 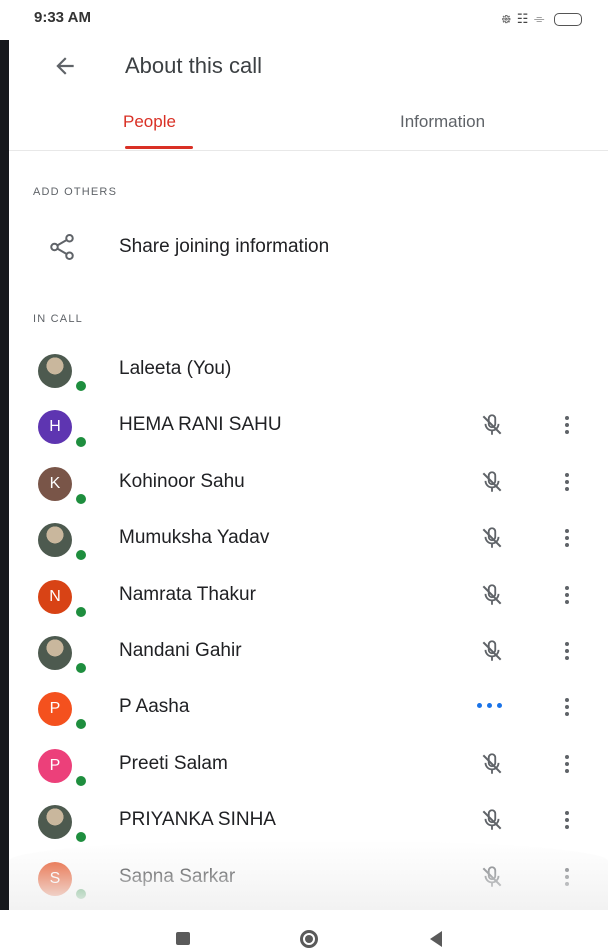 I want to click on left-edge, so click(x=4, y=494).